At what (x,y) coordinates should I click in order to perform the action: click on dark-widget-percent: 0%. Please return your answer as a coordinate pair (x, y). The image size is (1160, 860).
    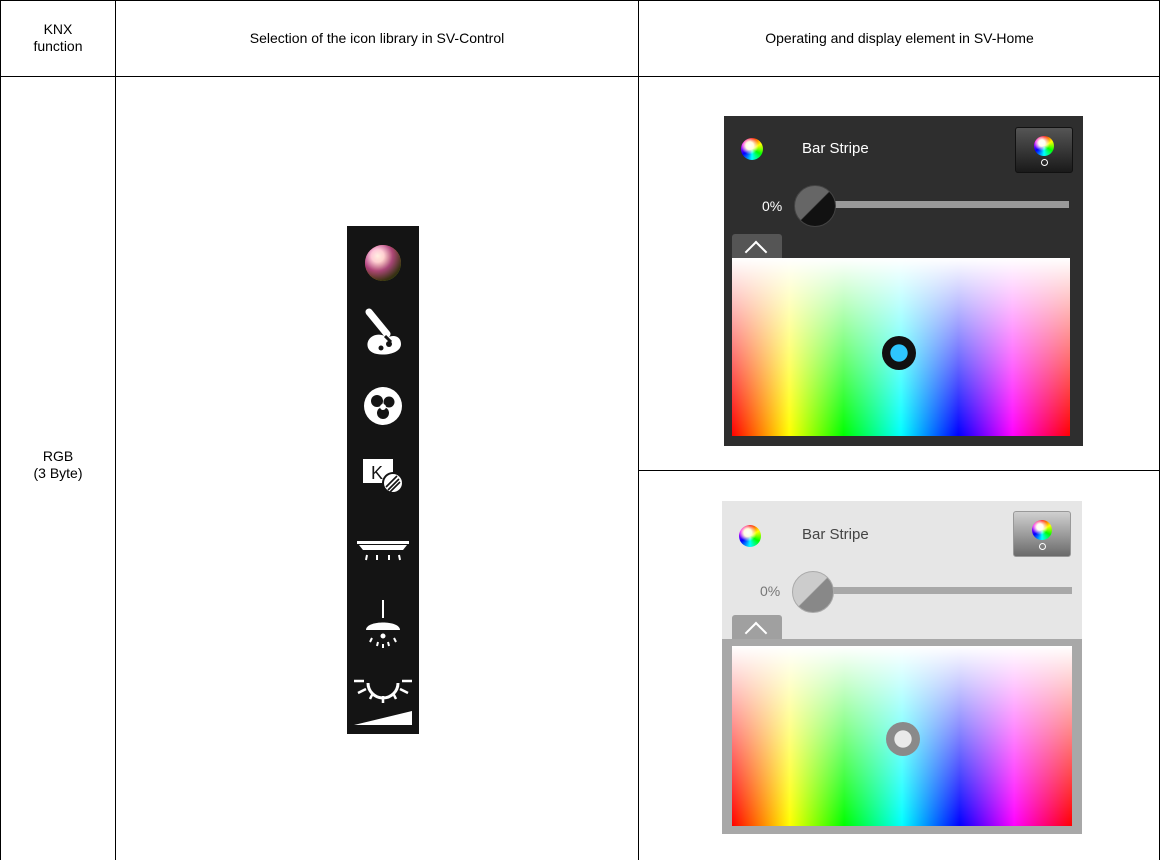
    Looking at the image, I should click on (772, 206).